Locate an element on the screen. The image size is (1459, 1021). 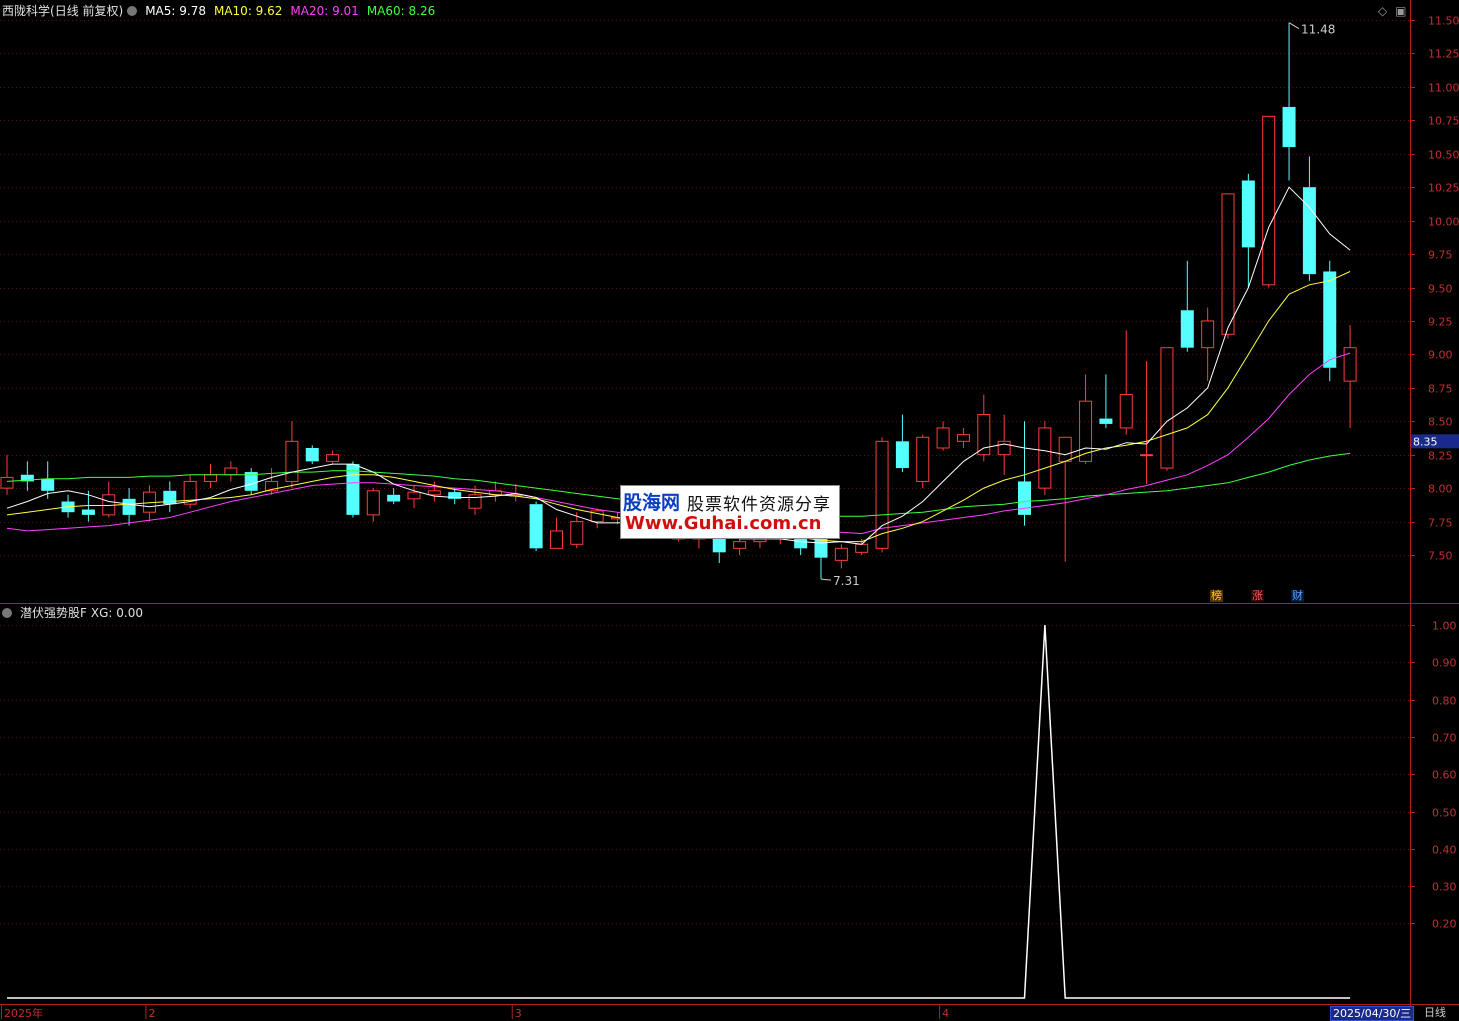
indicator-header: 潜伏强势股F XG: 0.00 is located at coordinates (76, 613).